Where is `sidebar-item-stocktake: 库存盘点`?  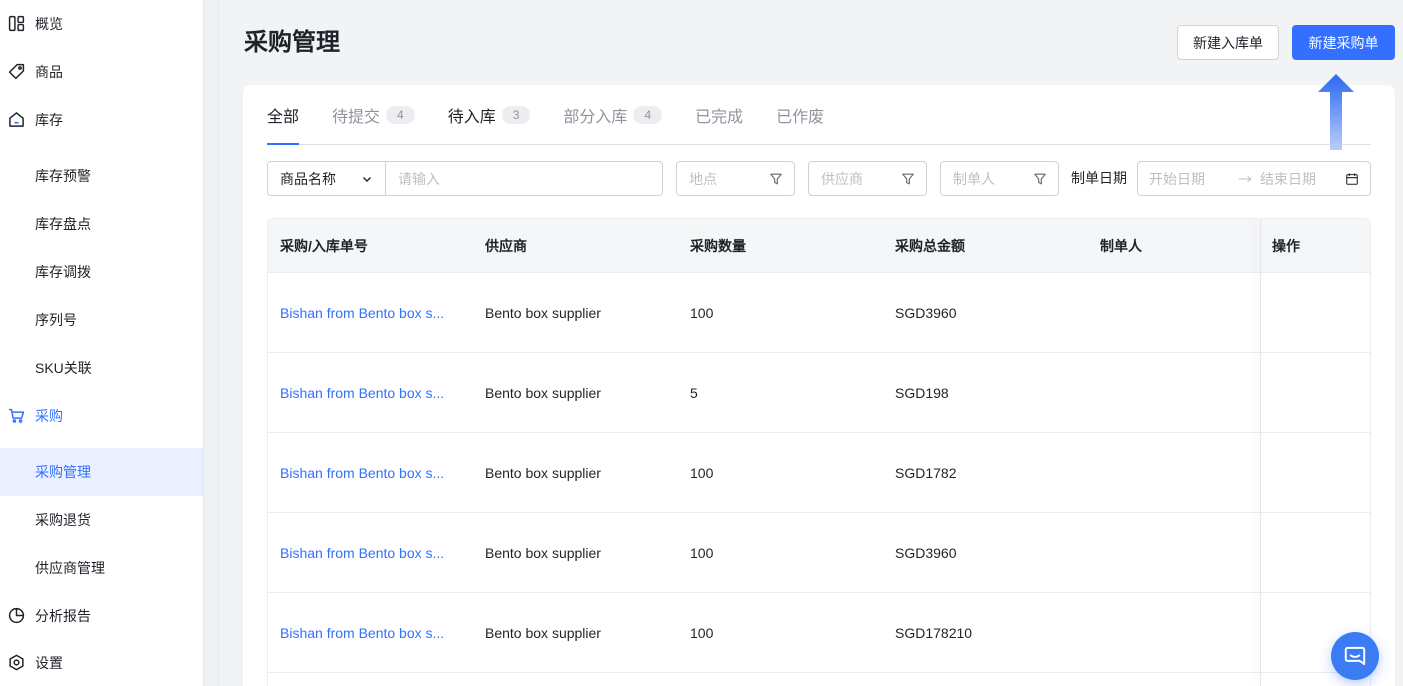 sidebar-item-stocktake: 库存盘点 is located at coordinates (101, 224).